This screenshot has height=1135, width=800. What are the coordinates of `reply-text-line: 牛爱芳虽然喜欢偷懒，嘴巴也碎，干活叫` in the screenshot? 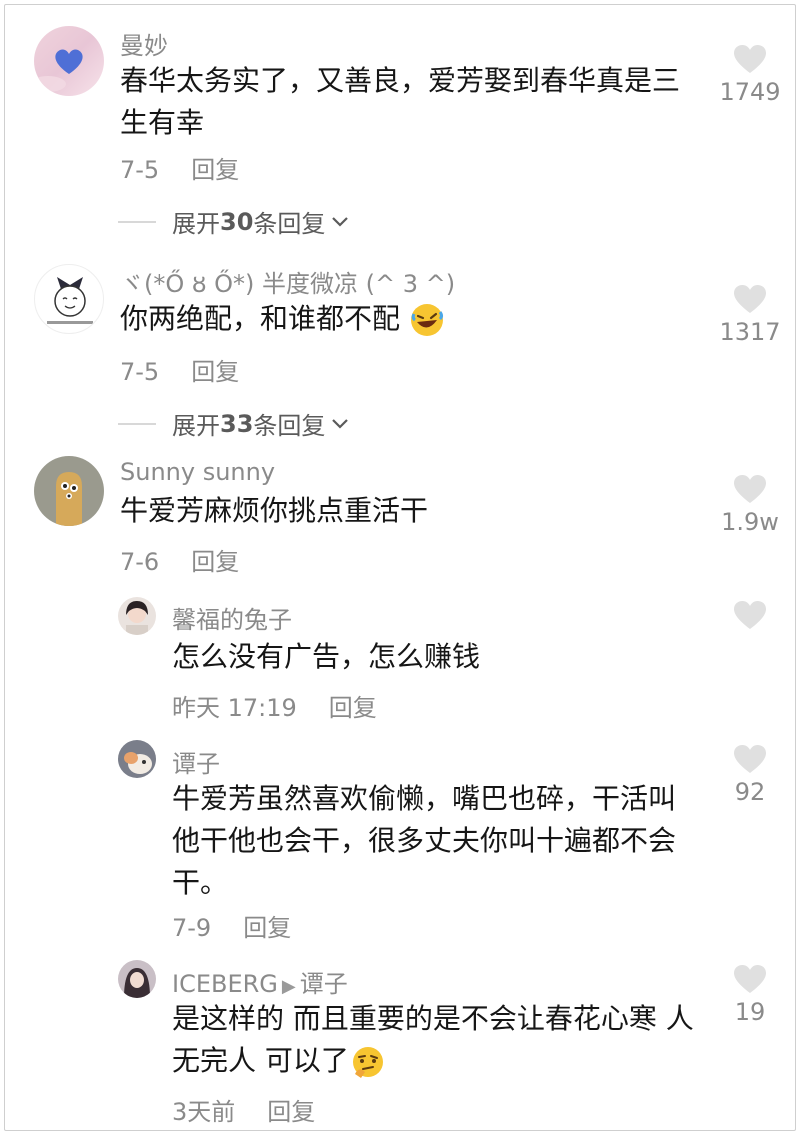 It's located at (424, 798).